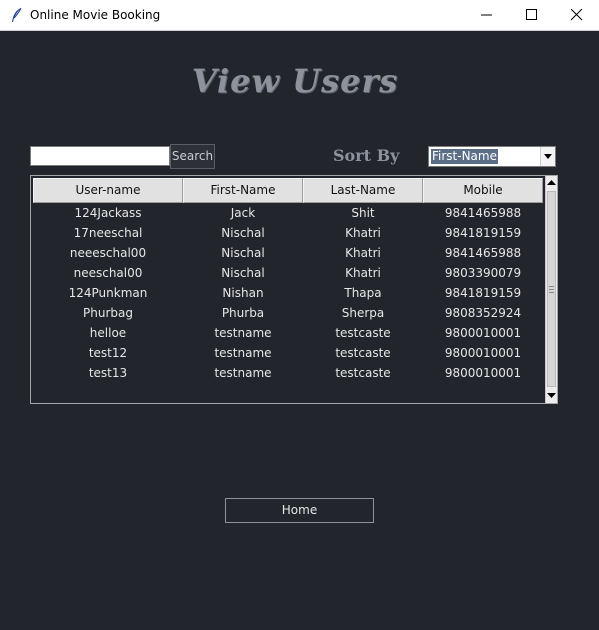 This screenshot has height=630, width=599. I want to click on cell-username: 124Punkman, so click(108, 293).